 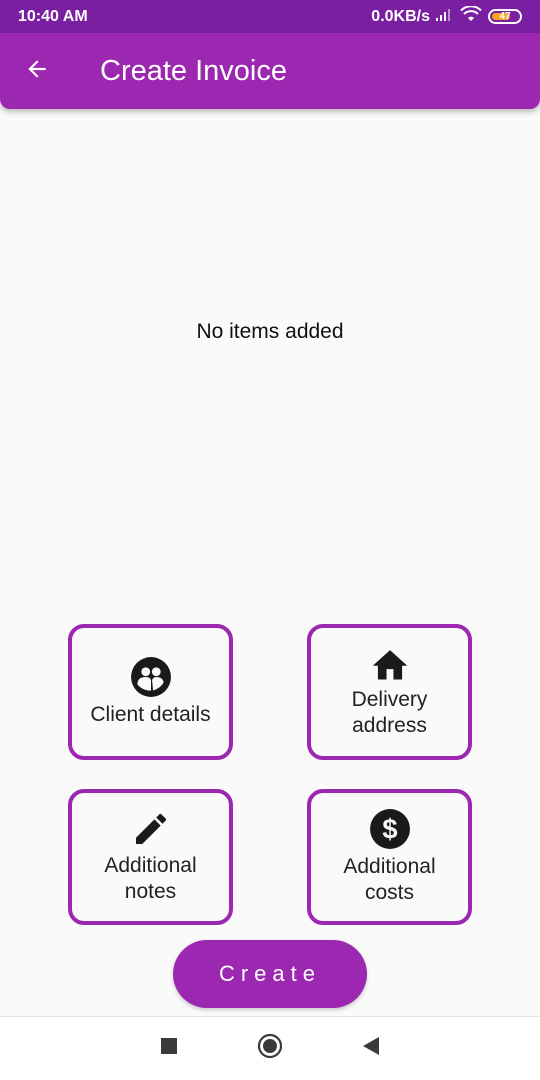 I want to click on home-circle-icon, so click(x=270, y=1048).